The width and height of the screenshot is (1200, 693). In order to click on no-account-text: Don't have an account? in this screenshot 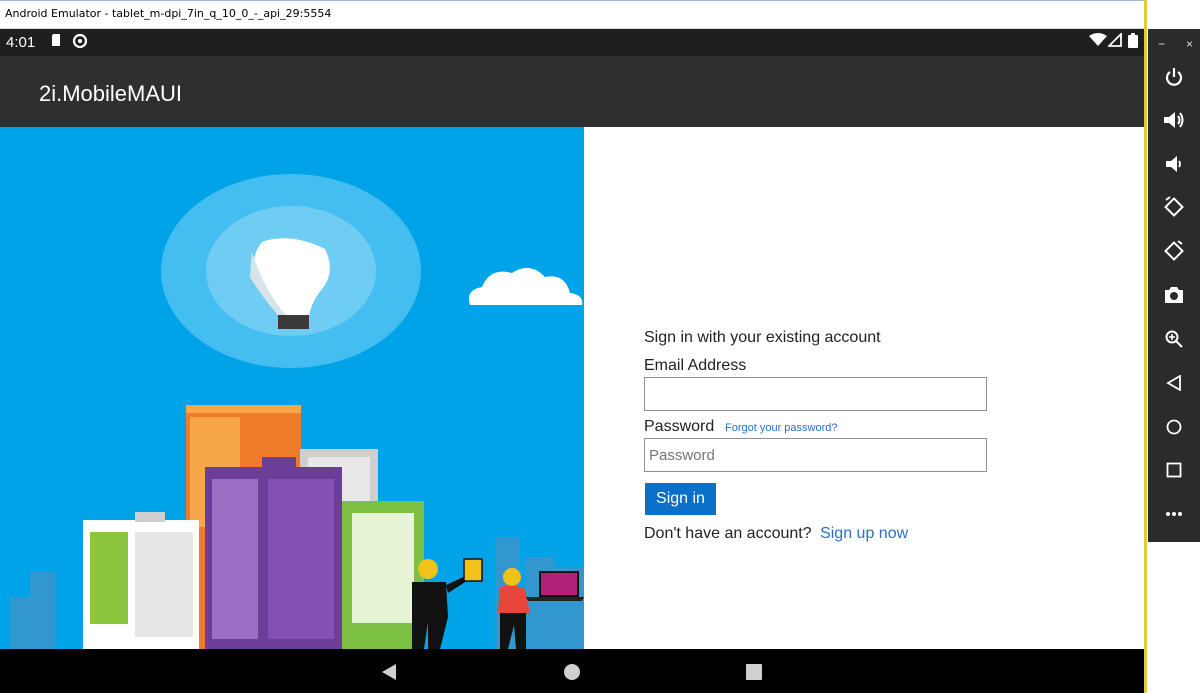, I will do `click(728, 533)`.